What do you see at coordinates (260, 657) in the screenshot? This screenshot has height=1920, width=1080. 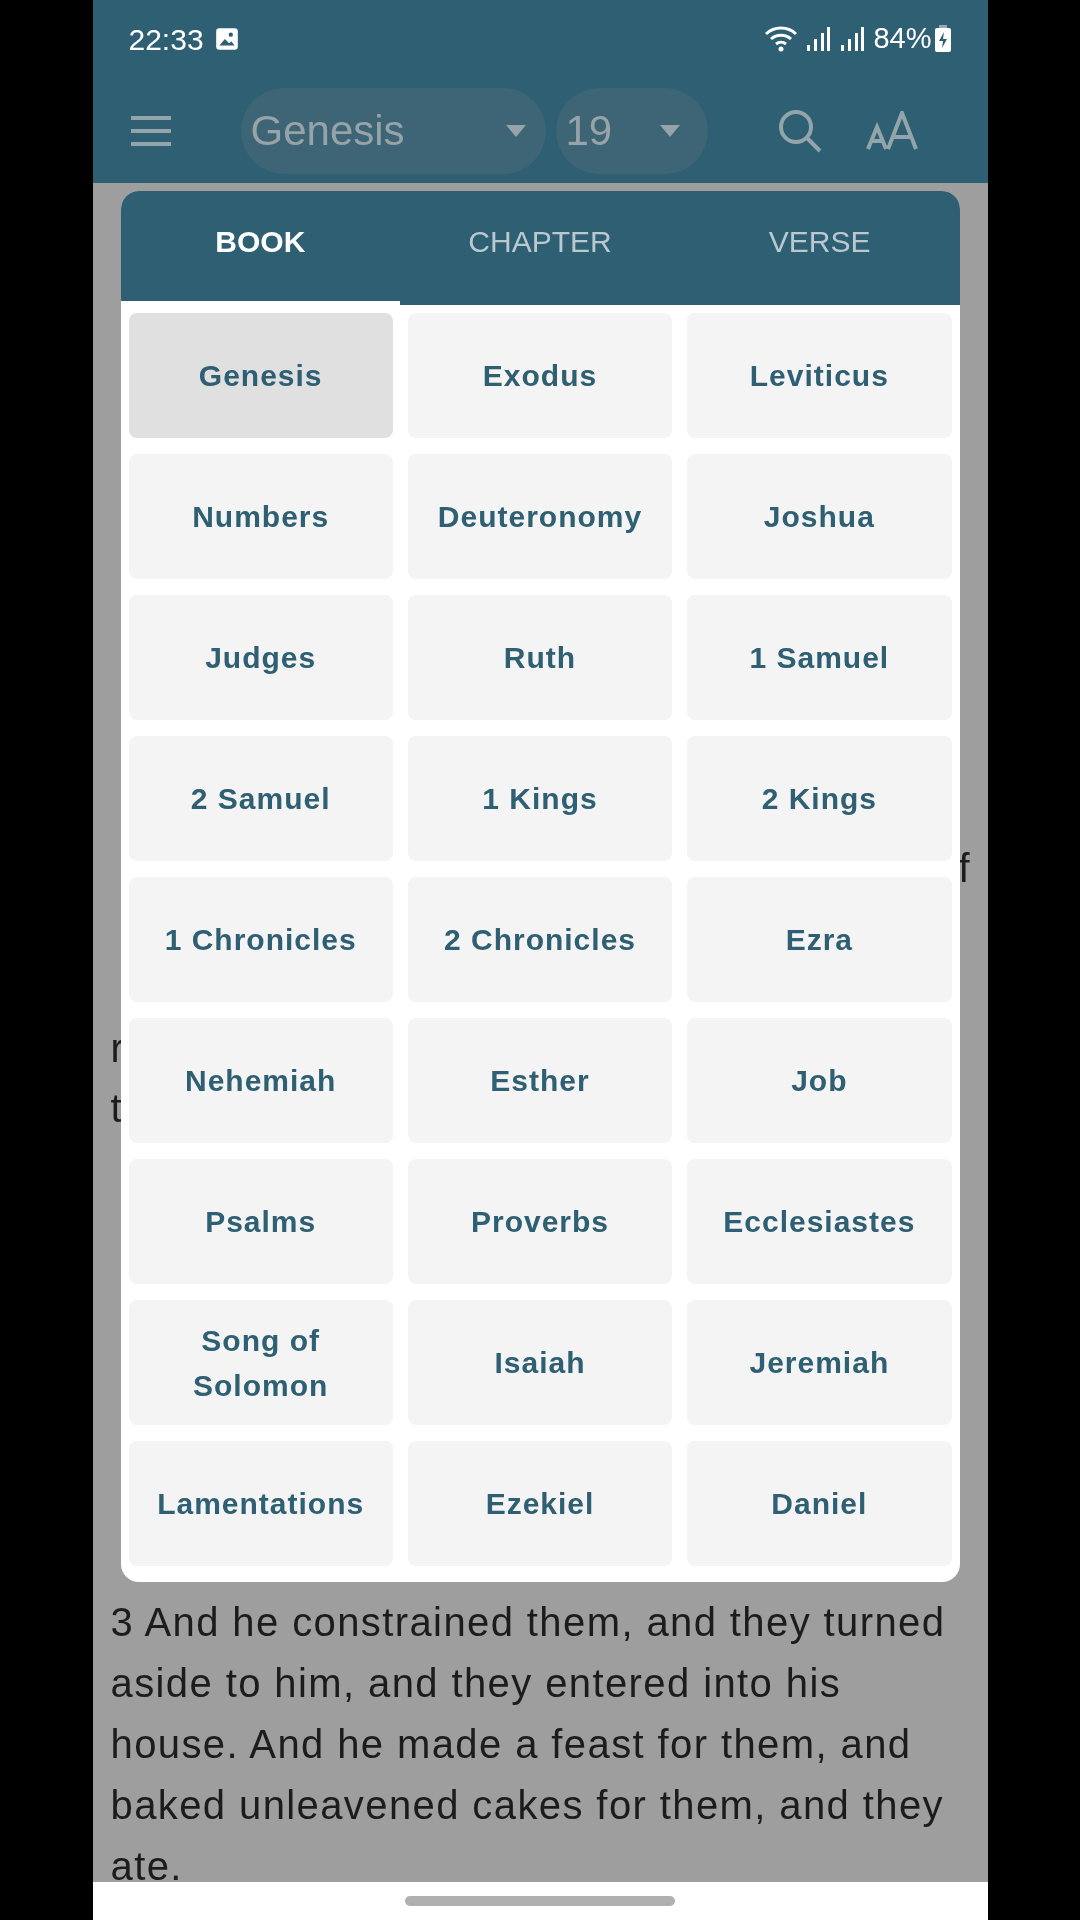 I see `book-tile: Judges` at bounding box center [260, 657].